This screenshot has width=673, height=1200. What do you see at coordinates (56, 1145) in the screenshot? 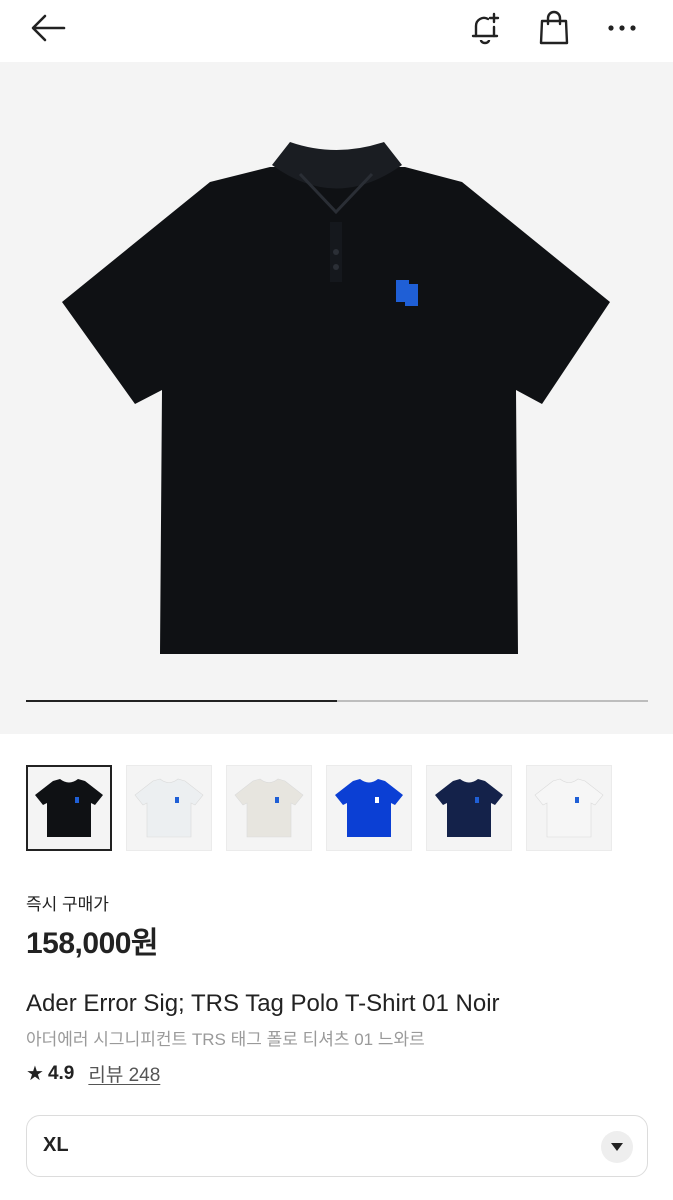
I see `size-select-value: XL` at bounding box center [56, 1145].